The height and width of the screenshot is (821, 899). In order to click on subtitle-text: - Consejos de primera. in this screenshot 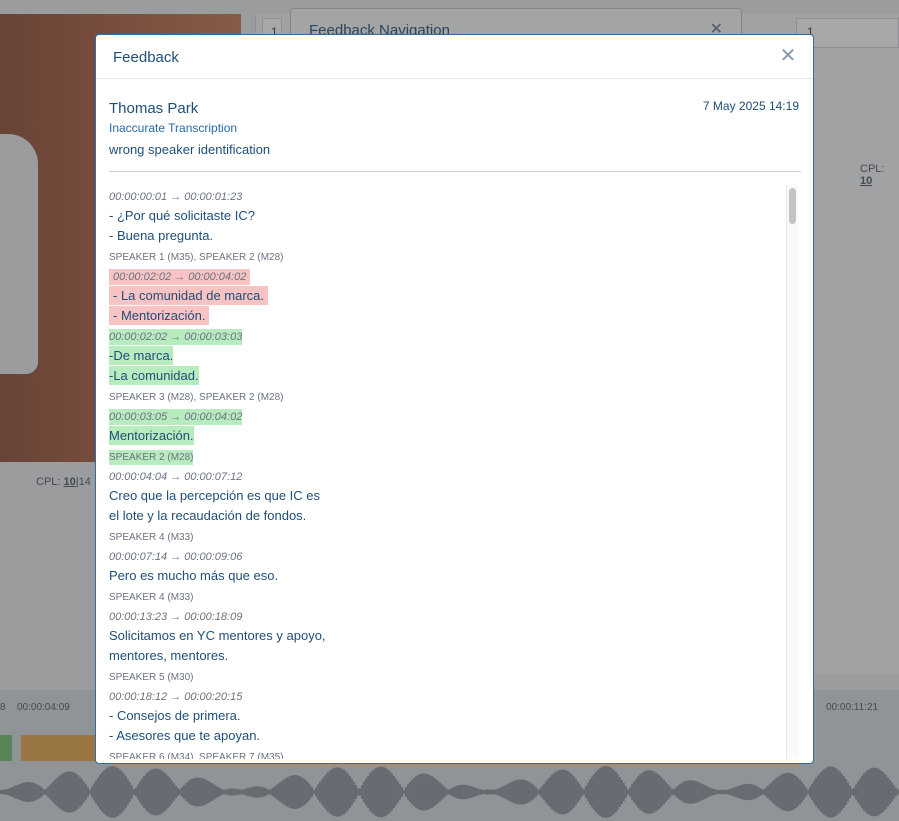, I will do `click(175, 716)`.